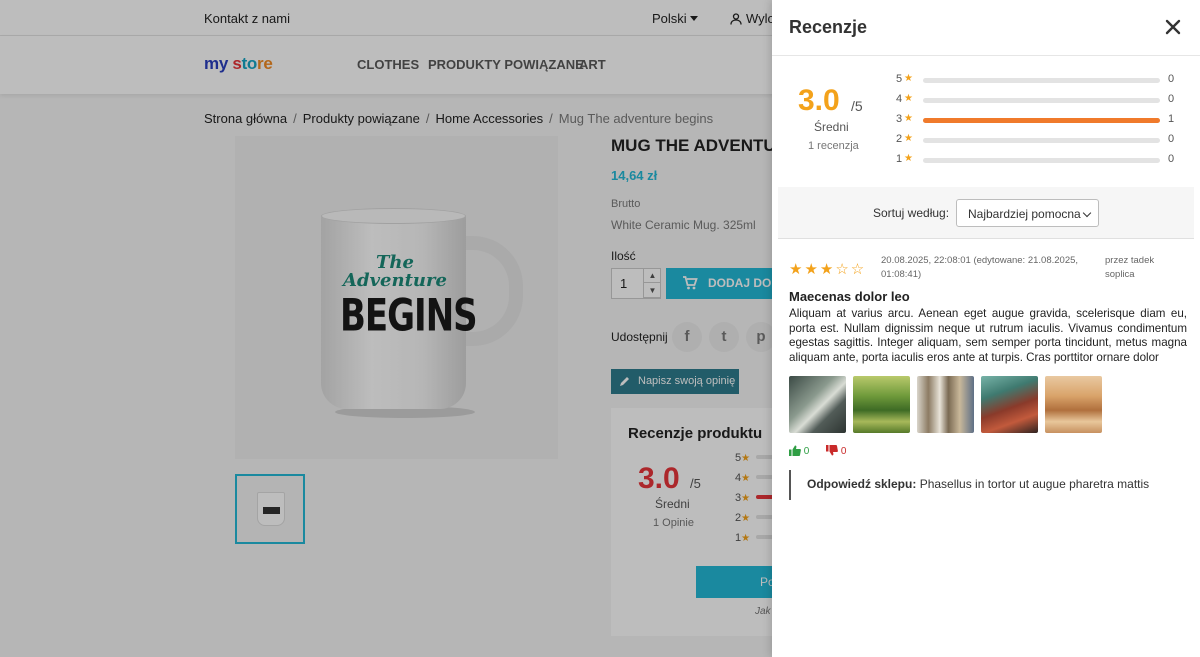 This screenshot has height=657, width=1200. Describe the element at coordinates (828, 269) in the screenshot. I see `review-stars: ★★★☆☆` at that location.